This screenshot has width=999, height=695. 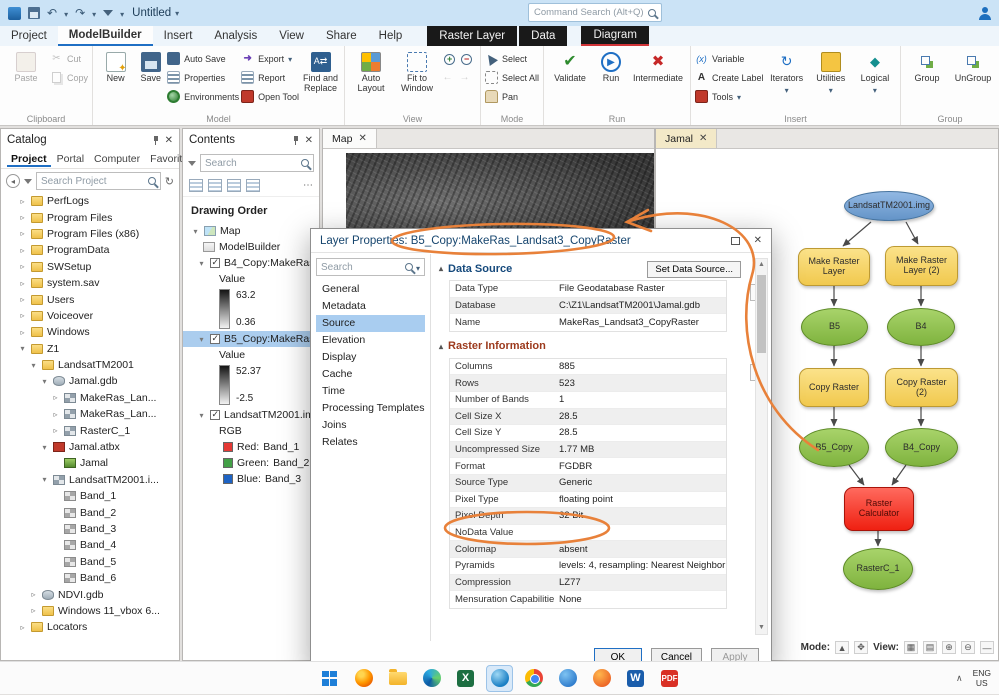 What do you see at coordinates (973, 66) in the screenshot?
I see `ungroup-button: UnGroup` at bounding box center [973, 66].